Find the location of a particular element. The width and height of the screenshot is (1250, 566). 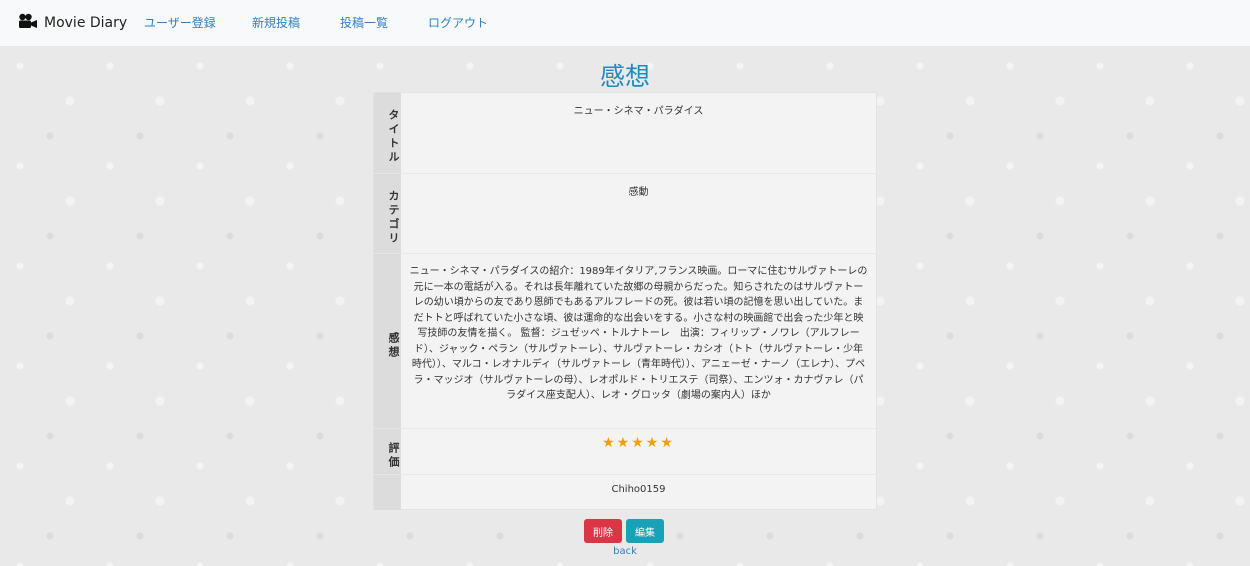

category-value: 感動 is located at coordinates (638, 192).